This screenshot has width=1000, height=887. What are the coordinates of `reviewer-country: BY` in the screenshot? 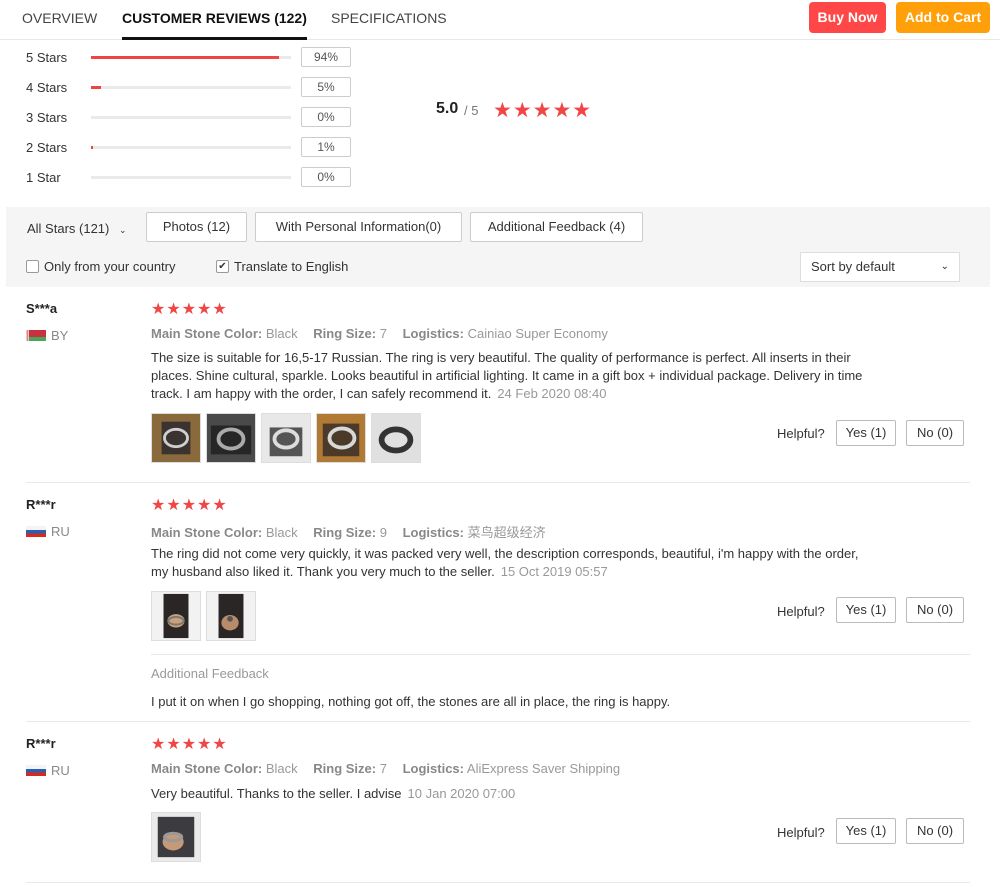 It's located at (60, 335).